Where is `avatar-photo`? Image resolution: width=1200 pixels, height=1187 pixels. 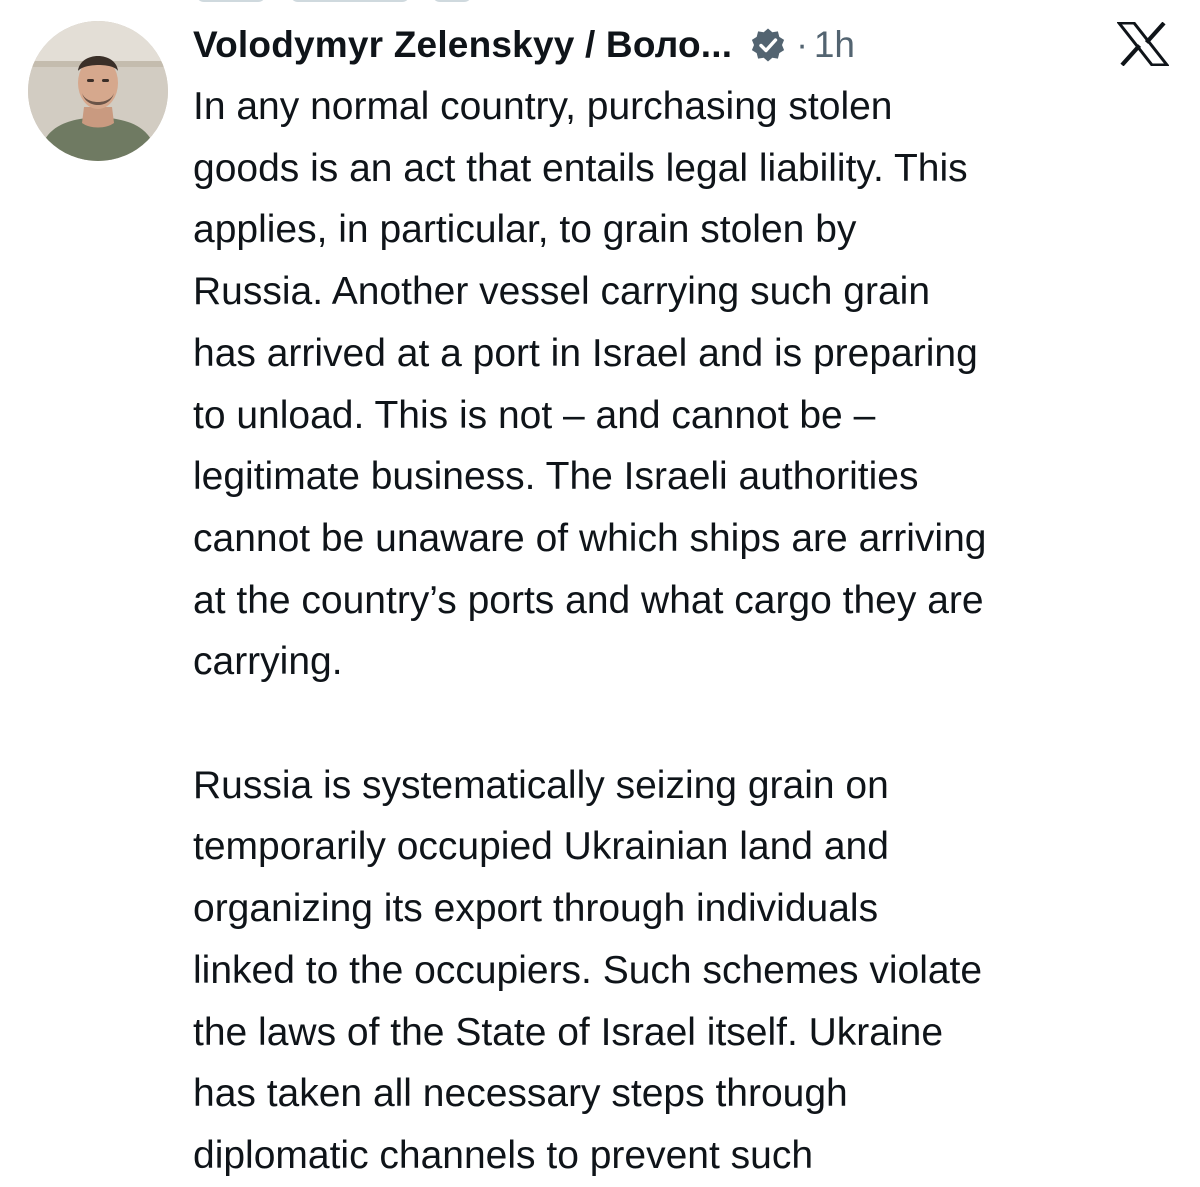 avatar-photo is located at coordinates (98, 91).